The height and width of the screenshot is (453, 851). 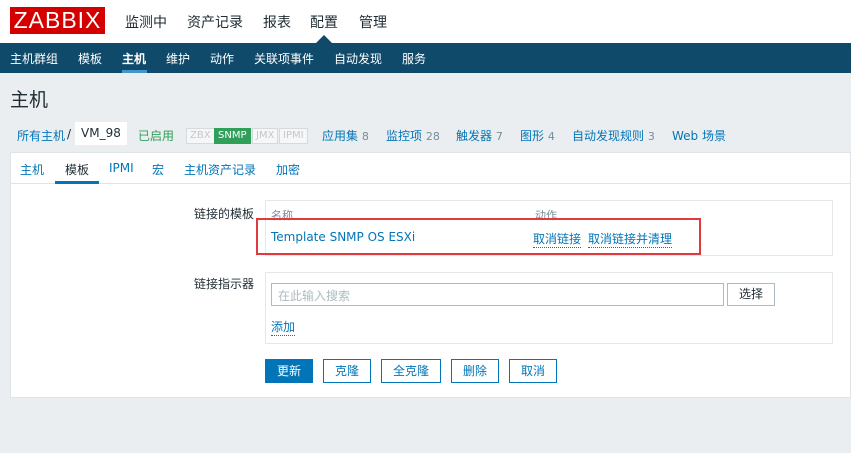 What do you see at coordinates (699, 135) in the screenshot?
I see `link-web-scenarios: Web 场景` at bounding box center [699, 135].